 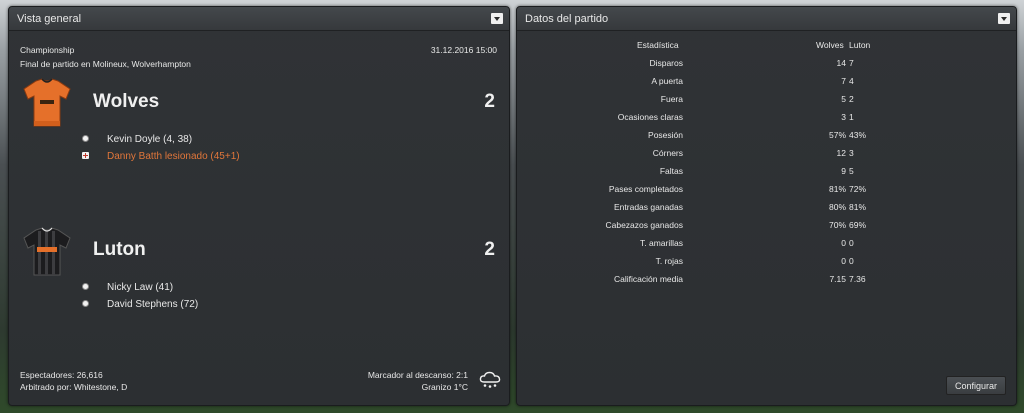 I want to click on stat-away-value: 5, so click(x=851, y=171).